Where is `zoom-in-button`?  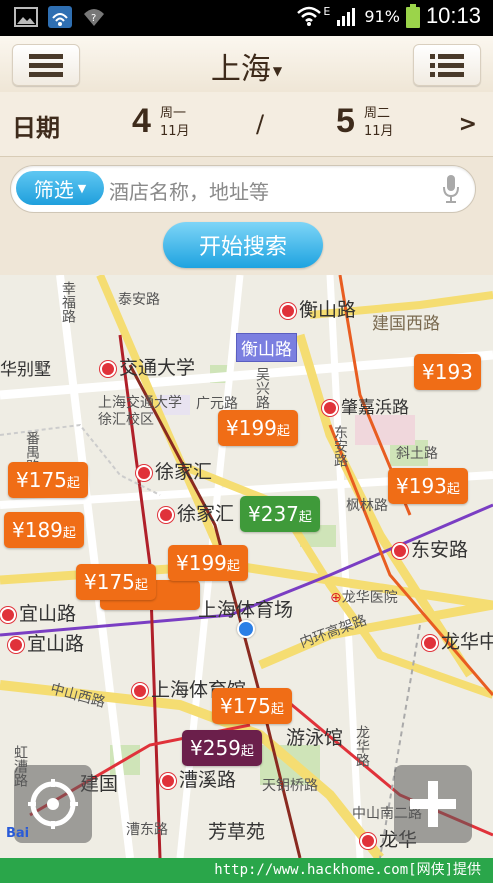
zoom-in-button is located at coordinates (433, 804).